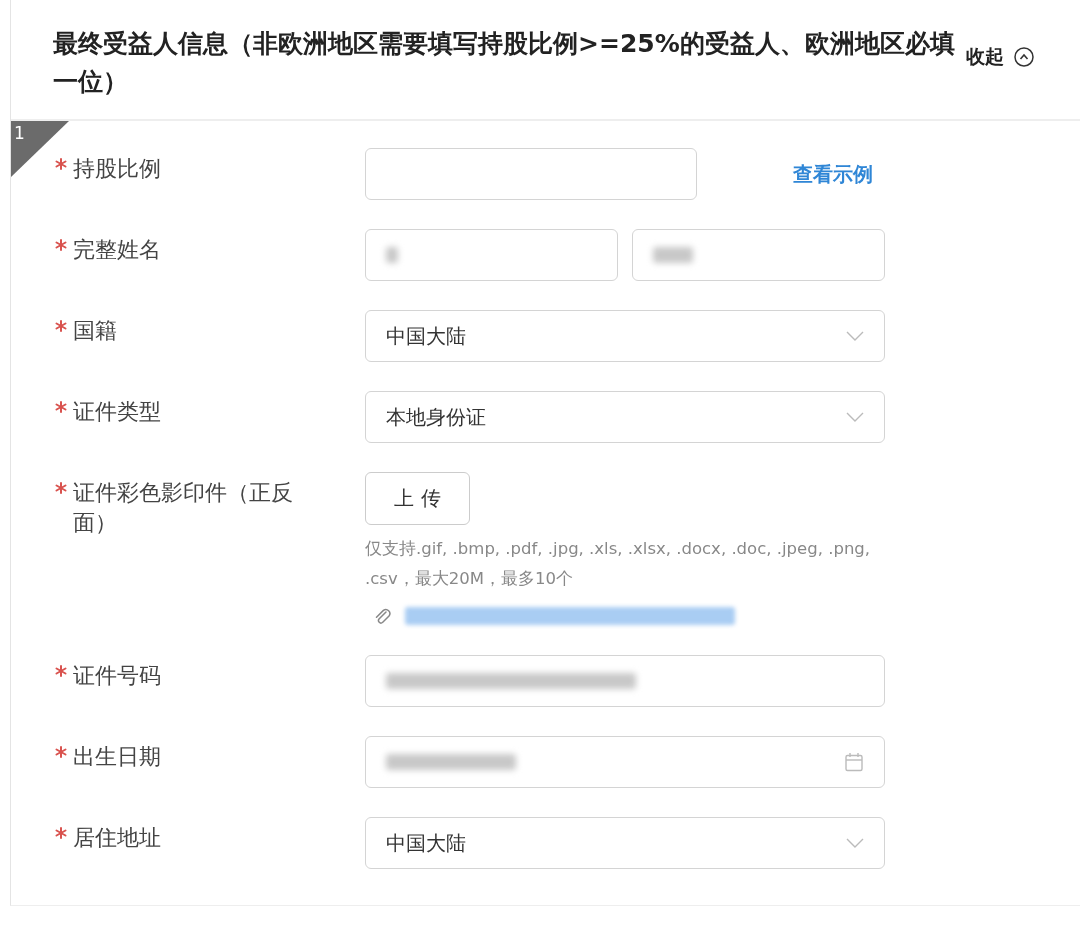 This screenshot has width=1080, height=941. I want to click on calendar-icon, so click(854, 762).